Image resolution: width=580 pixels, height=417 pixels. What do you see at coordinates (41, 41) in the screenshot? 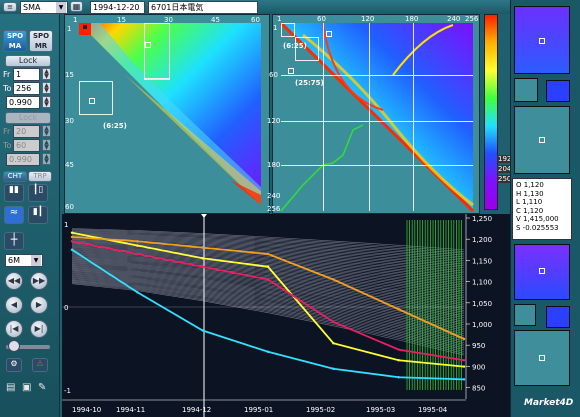
I see `spo-mr-button: SPO MR` at bounding box center [41, 41].